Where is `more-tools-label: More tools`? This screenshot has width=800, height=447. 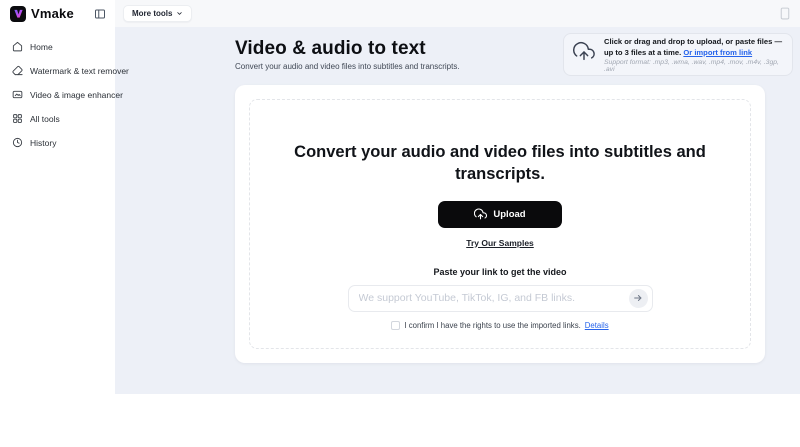 more-tools-label: More tools is located at coordinates (152, 13).